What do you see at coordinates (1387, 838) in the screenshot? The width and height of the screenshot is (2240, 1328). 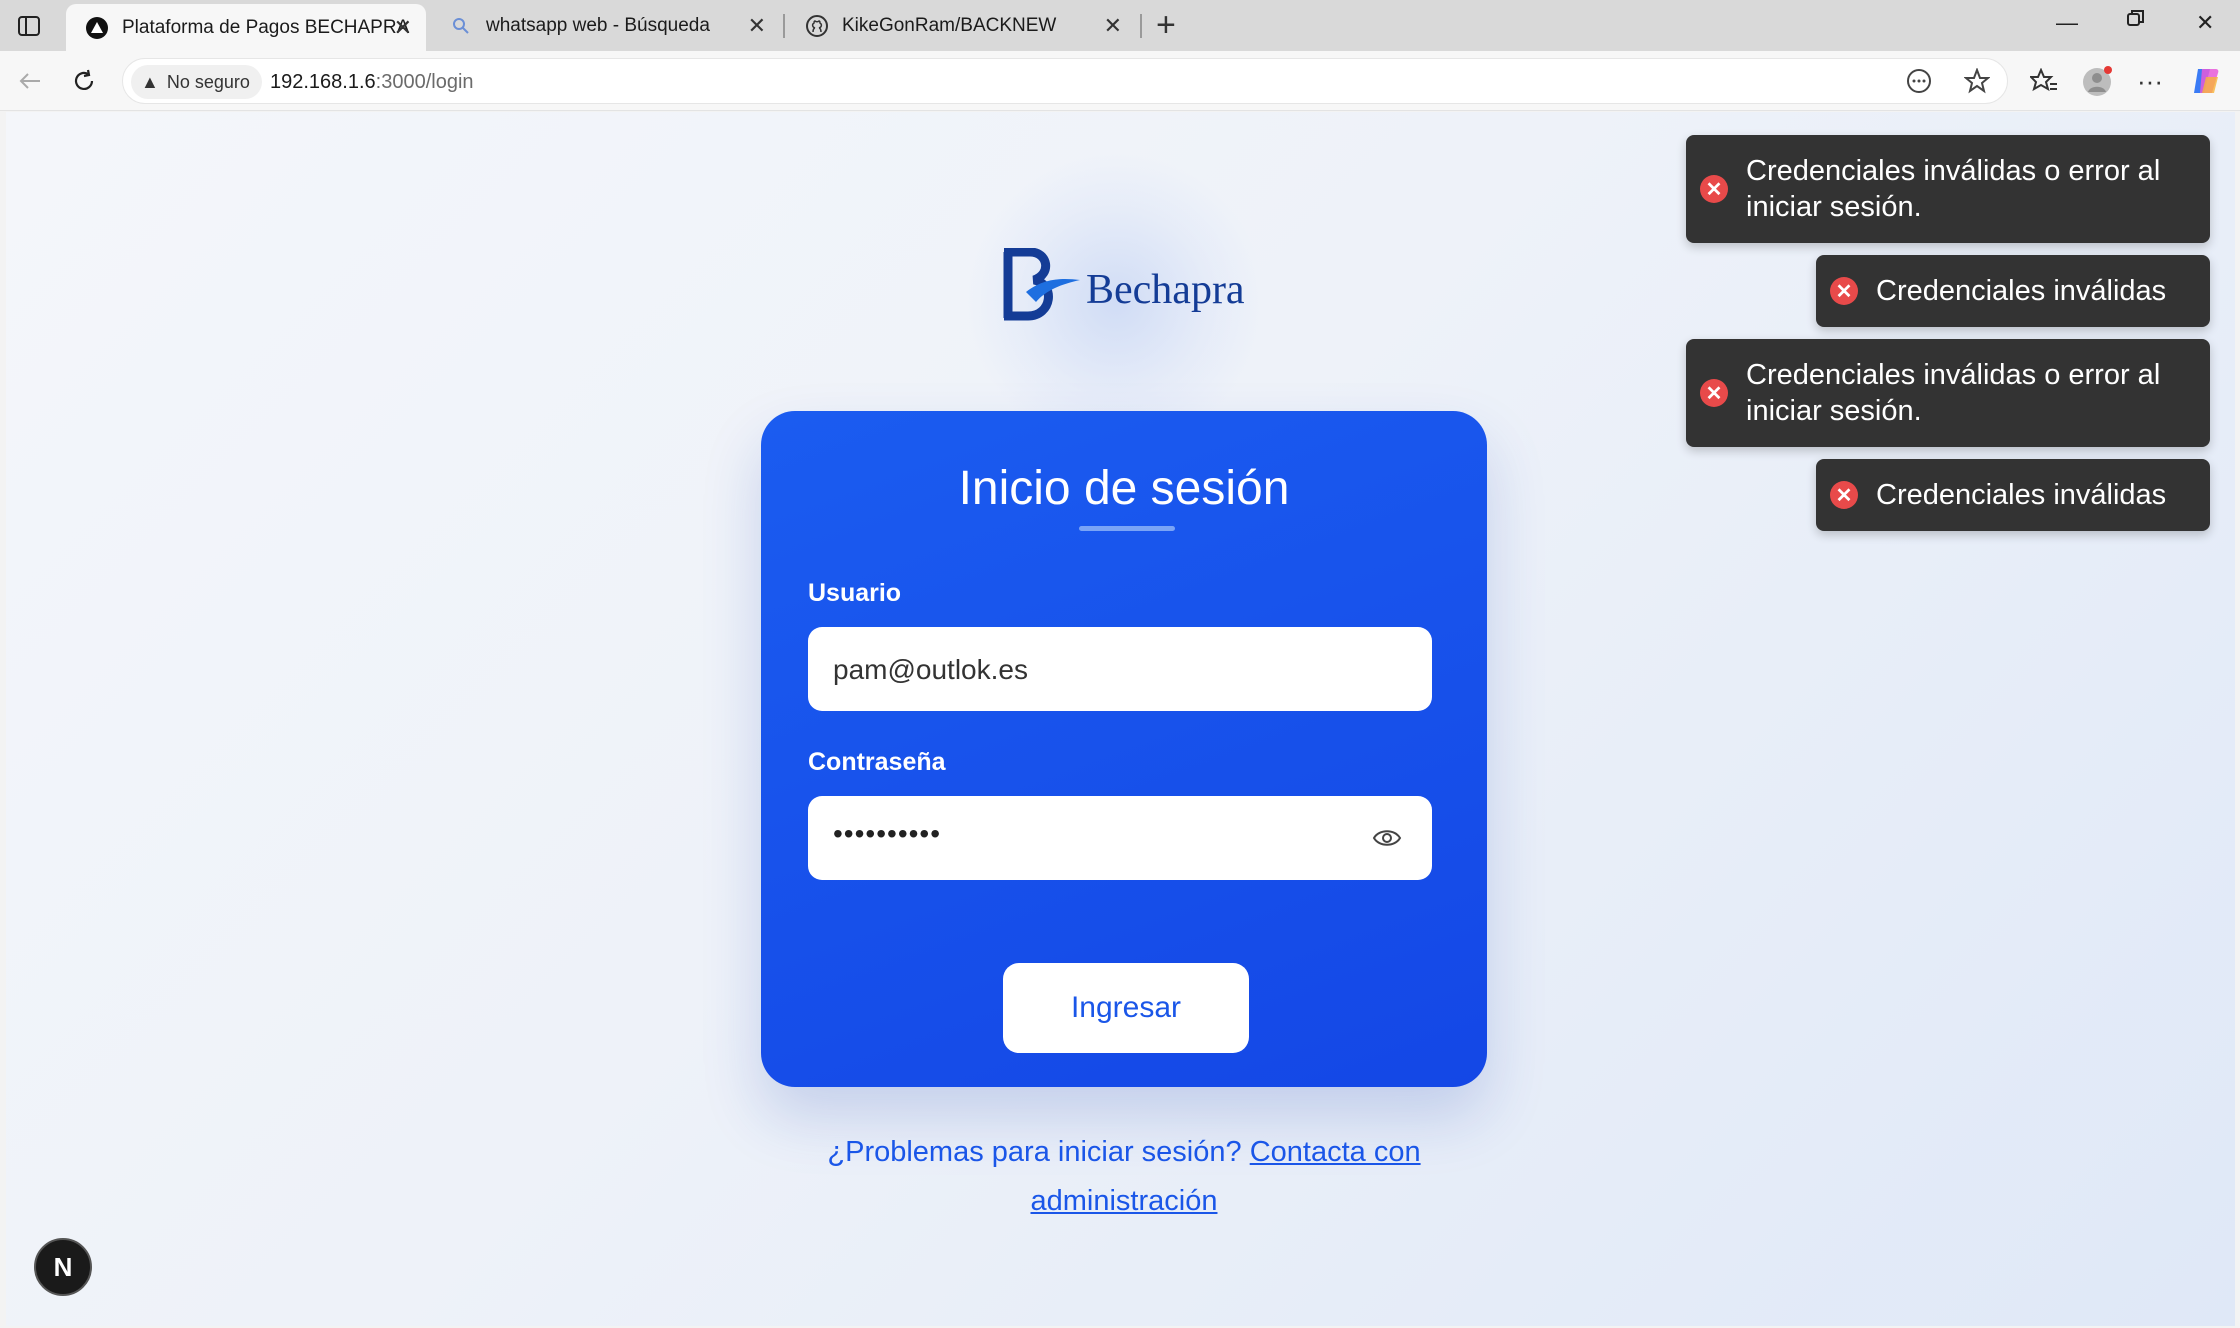 I see `show-password-eye-icon` at bounding box center [1387, 838].